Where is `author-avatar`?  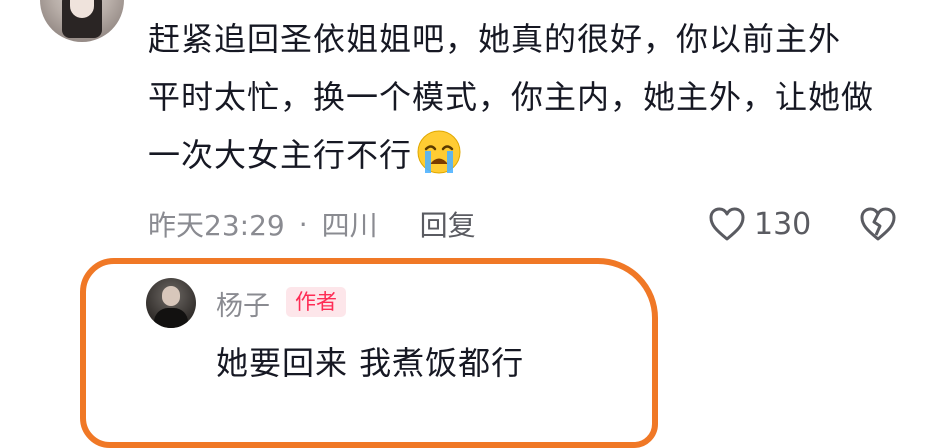
author-avatar is located at coordinates (171, 303).